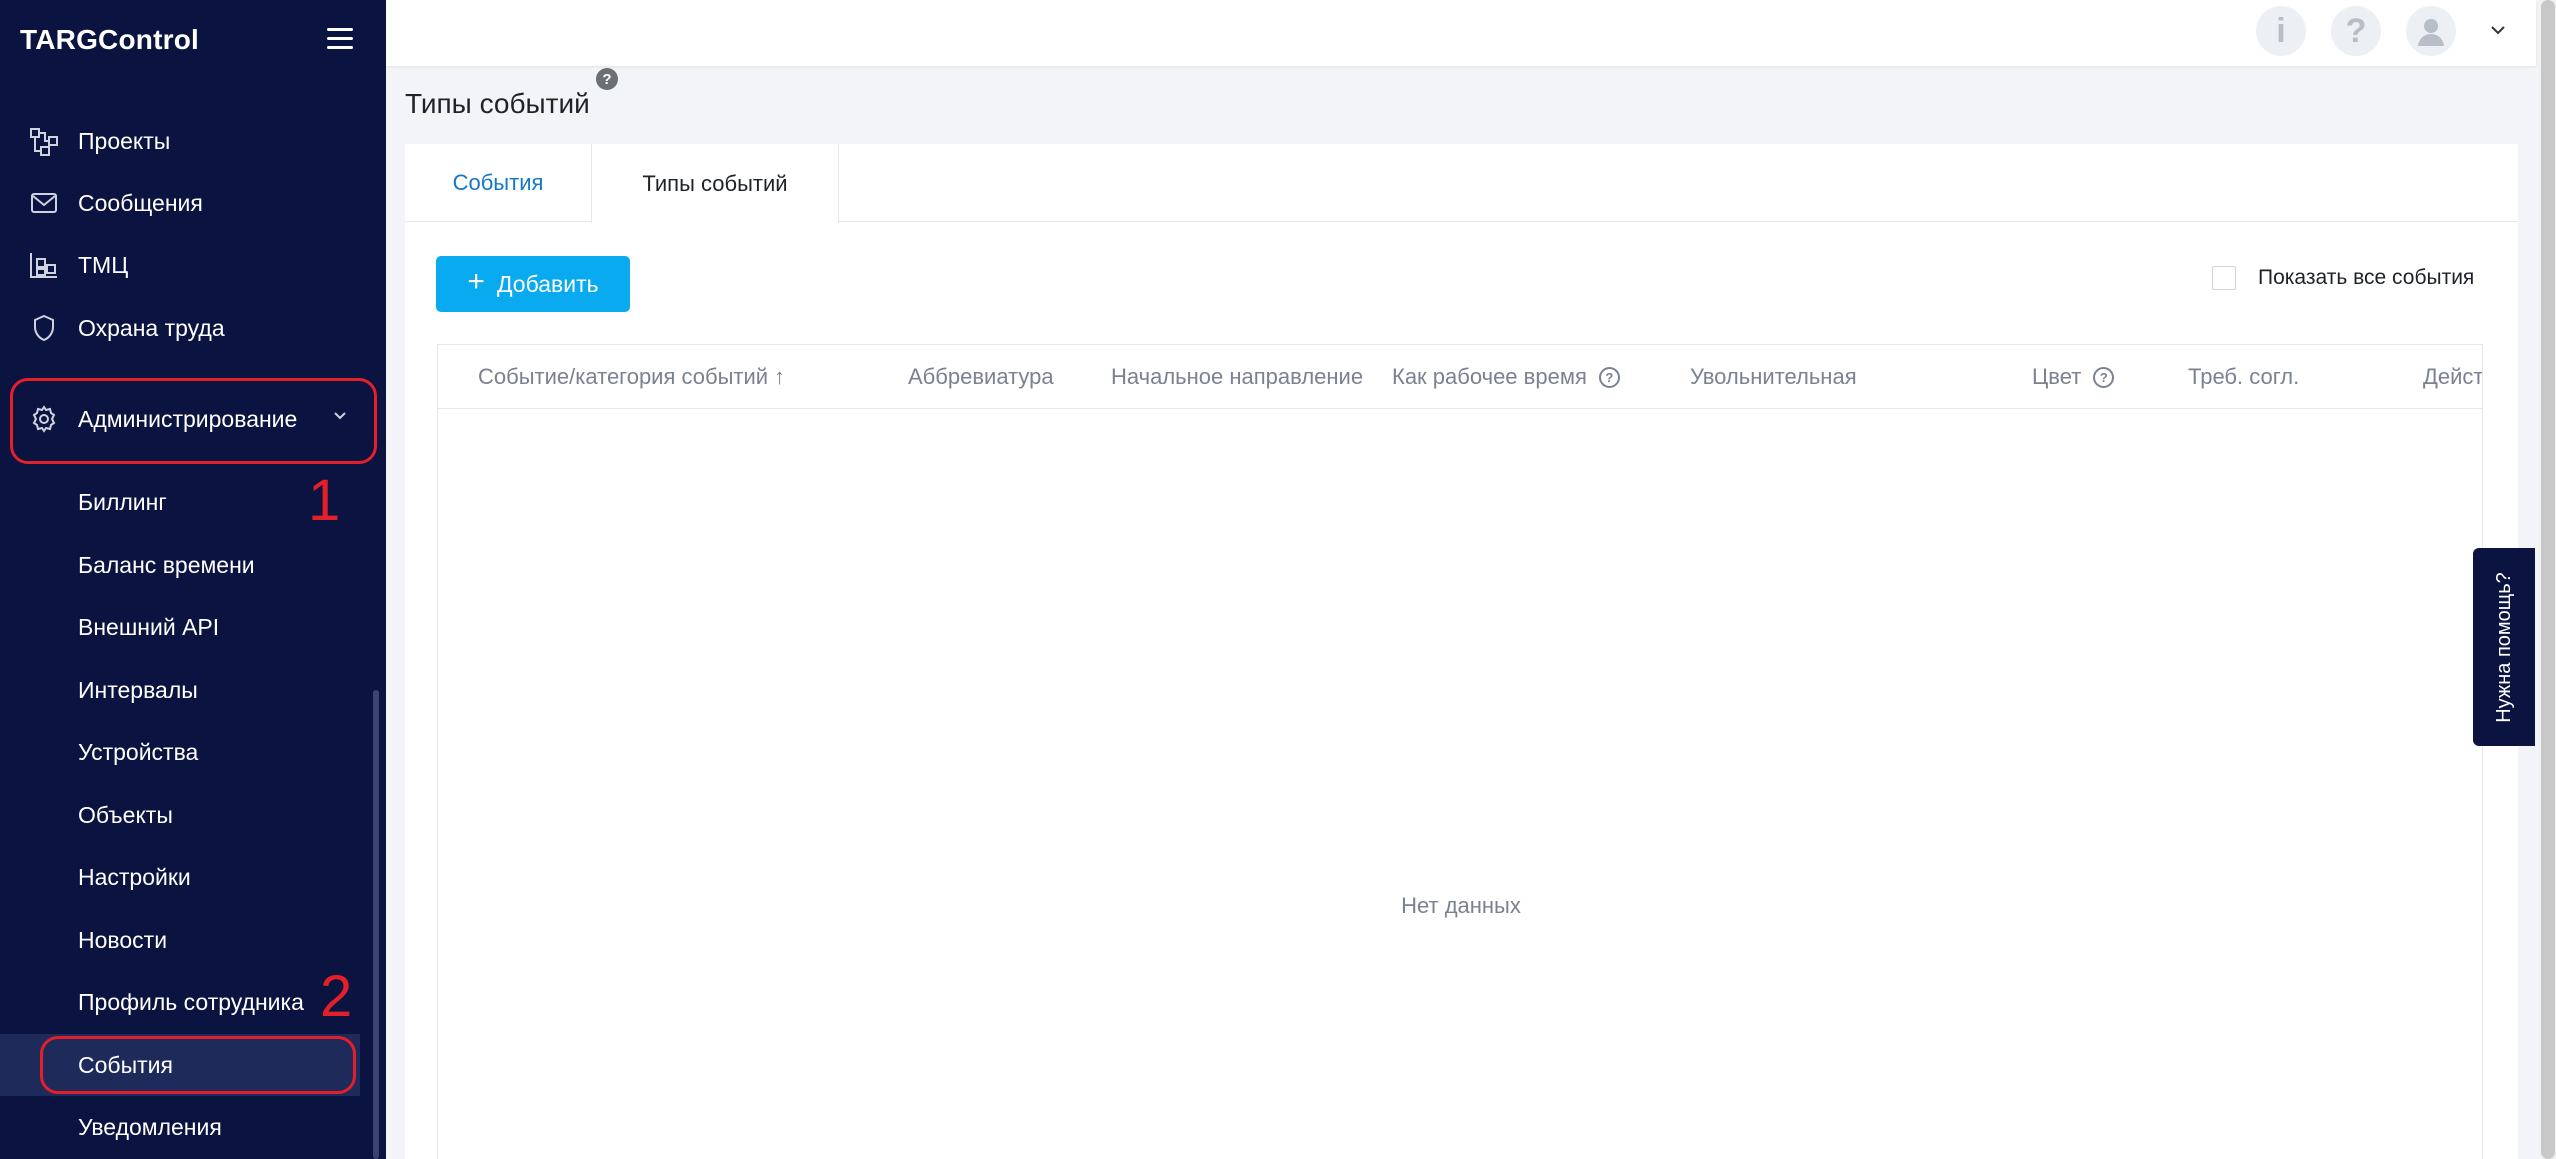 Image resolution: width=2556 pixels, height=1159 pixels. I want to click on sidebar-item-administration: Администрирование, so click(193, 419).